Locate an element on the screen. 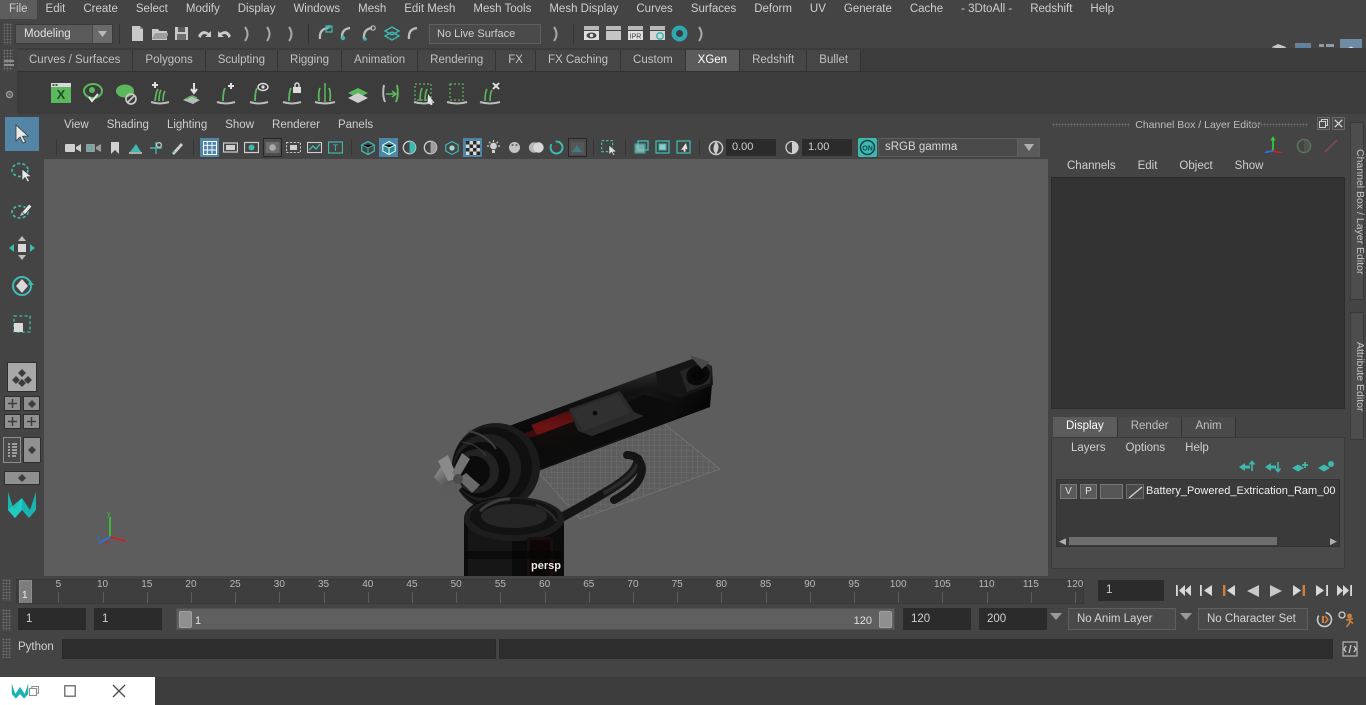  character-set-dropdown-icon is located at coordinates (1186, 616).